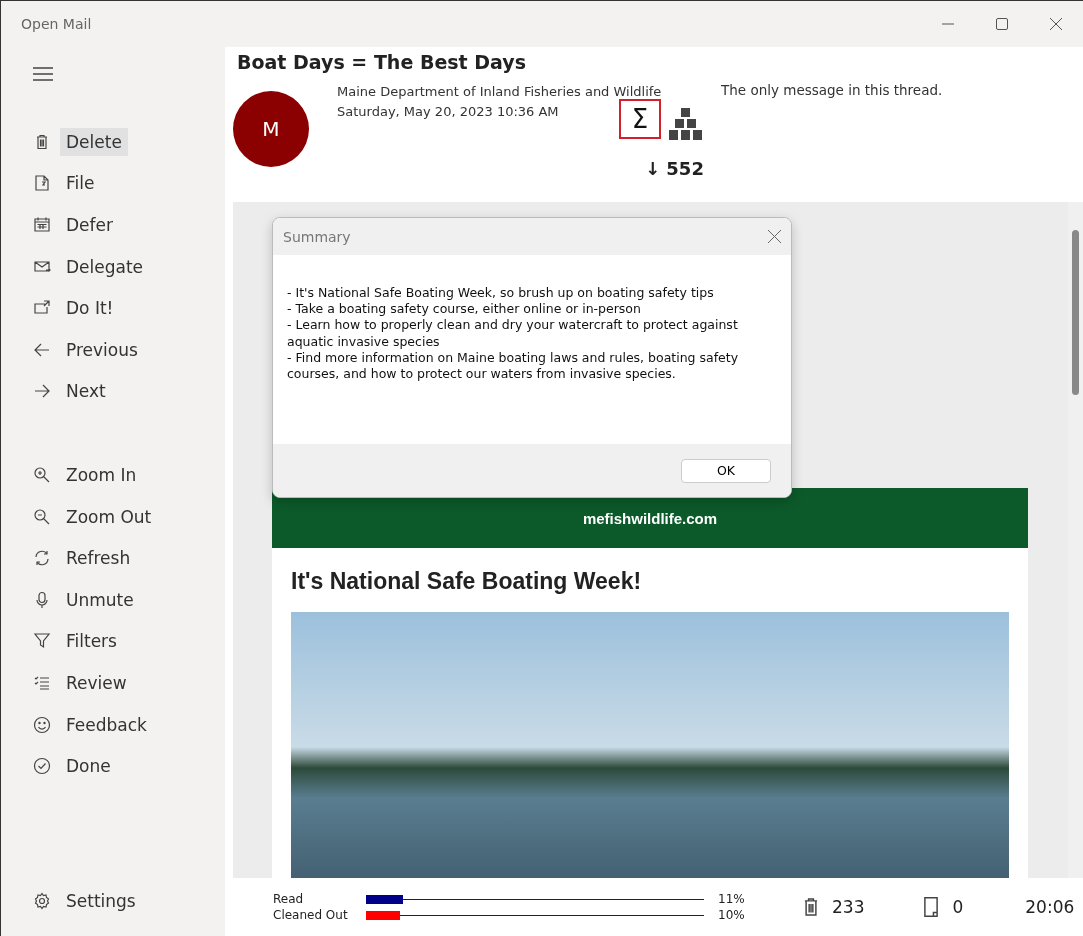 The width and height of the screenshot is (1083, 936). Describe the element at coordinates (80, 183) in the screenshot. I see `sidebar-item: File` at that location.